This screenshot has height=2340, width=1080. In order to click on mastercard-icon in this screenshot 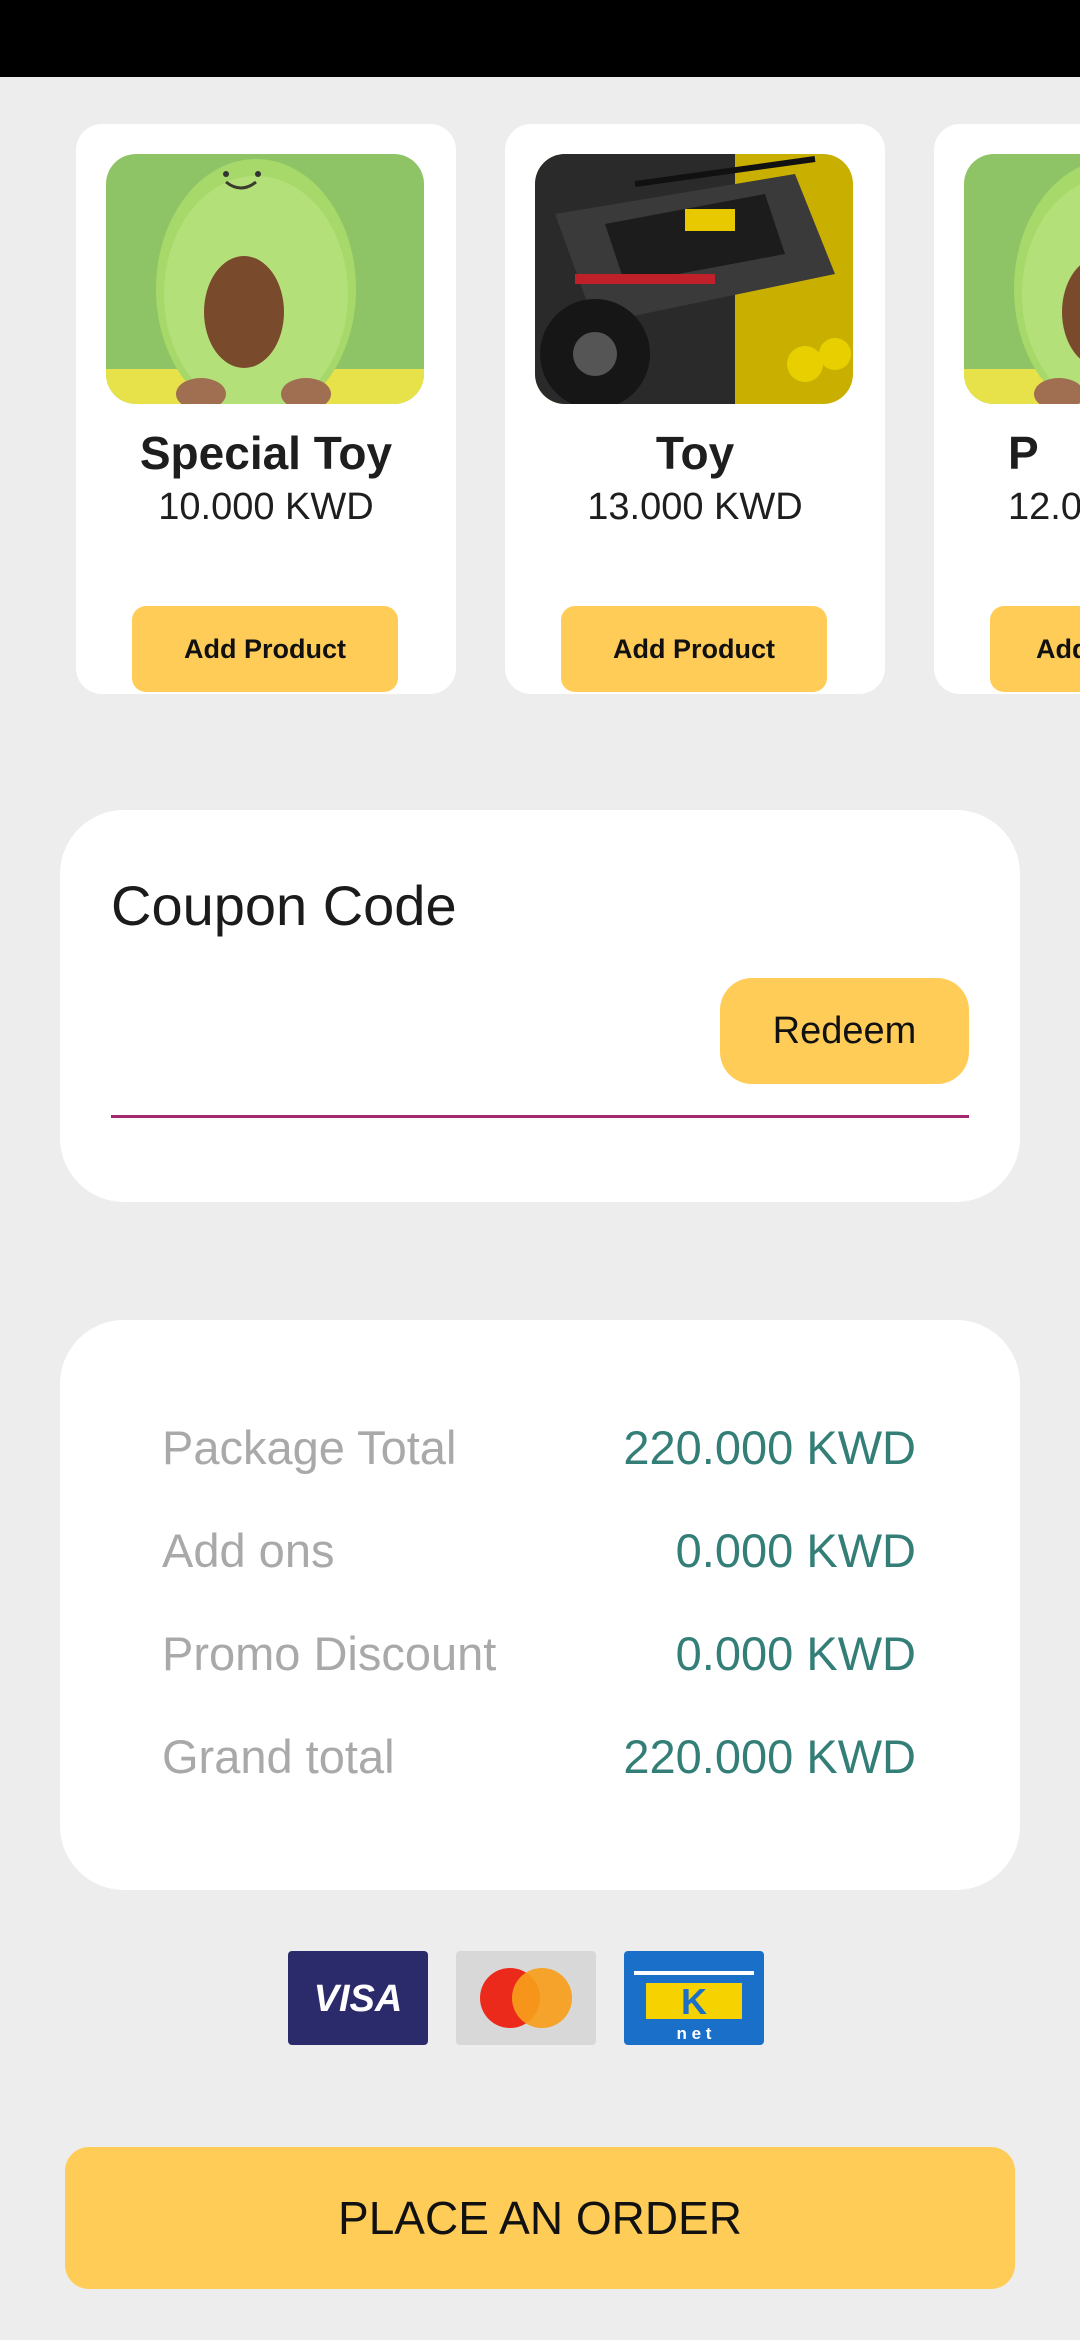, I will do `click(526, 1998)`.